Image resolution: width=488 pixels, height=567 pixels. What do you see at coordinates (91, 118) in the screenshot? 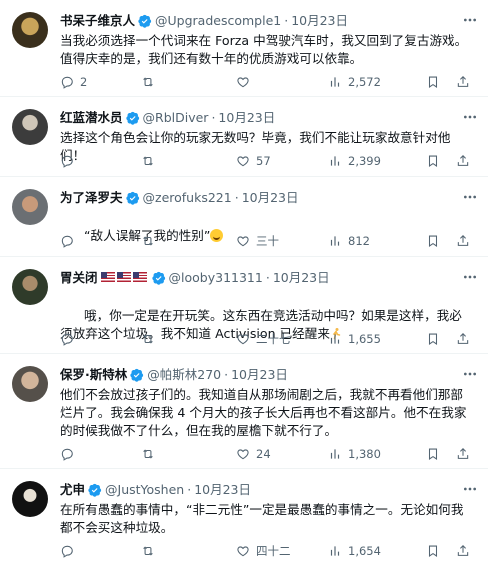
I see `author-name: 红蓝潜水员` at bounding box center [91, 118].